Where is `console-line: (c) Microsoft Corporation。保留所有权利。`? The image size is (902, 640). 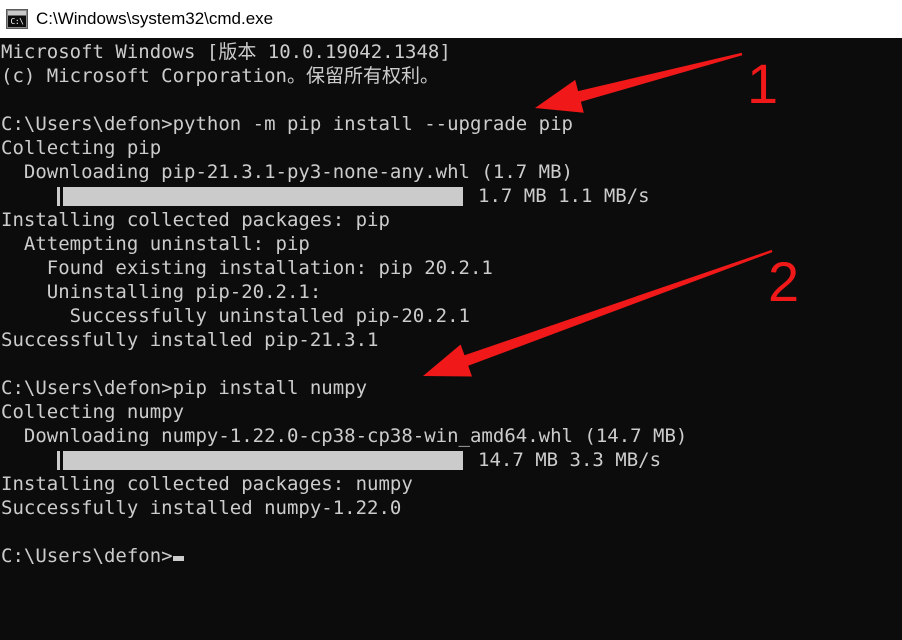
console-line: (c) Microsoft Corporation。保留所有权利。 is located at coordinates (220, 76).